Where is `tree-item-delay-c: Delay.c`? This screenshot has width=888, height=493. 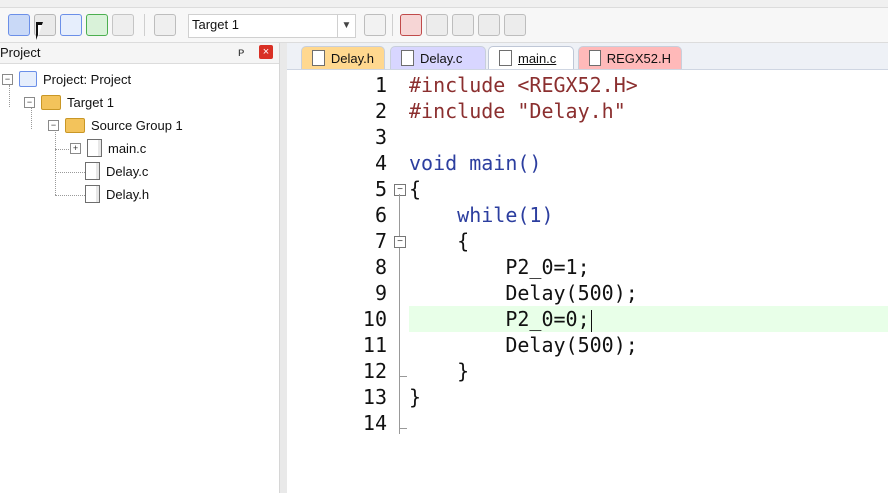 tree-item-delay-c: Delay.c is located at coordinates (116, 171).